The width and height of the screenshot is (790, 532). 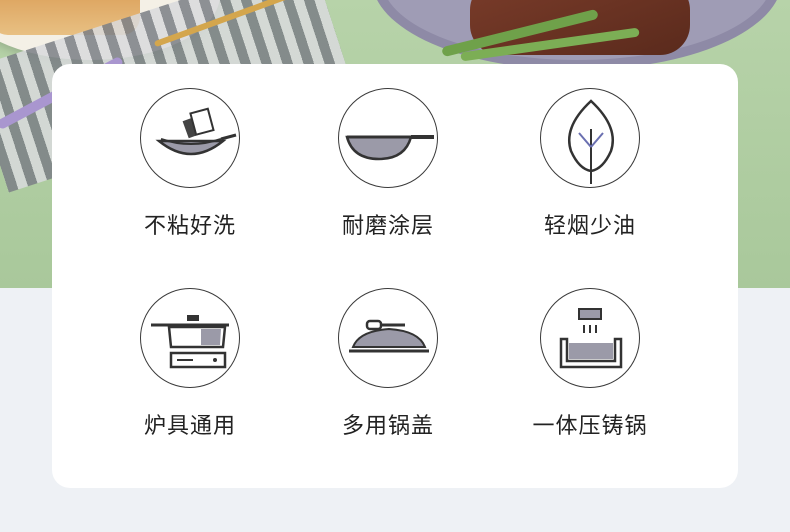 What do you see at coordinates (388, 138) in the screenshot?
I see `wok-coating-icon` at bounding box center [388, 138].